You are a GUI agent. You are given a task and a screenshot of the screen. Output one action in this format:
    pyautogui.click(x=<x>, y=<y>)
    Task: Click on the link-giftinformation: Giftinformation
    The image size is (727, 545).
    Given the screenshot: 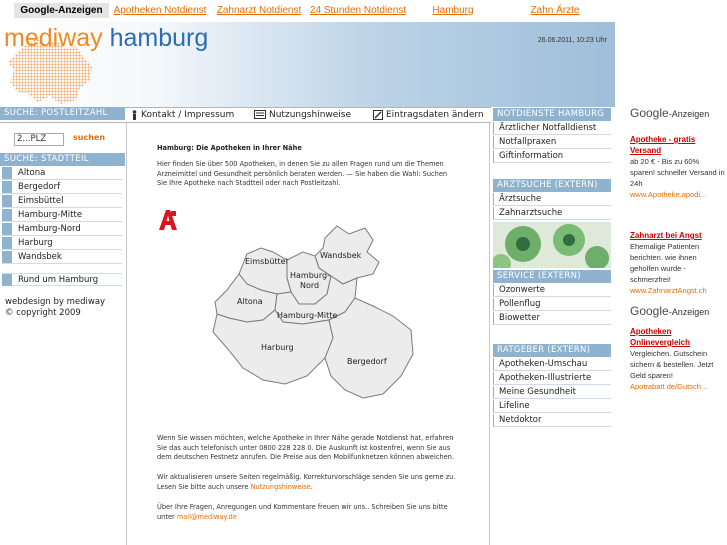 What is the action you would take?
    pyautogui.click(x=552, y=156)
    